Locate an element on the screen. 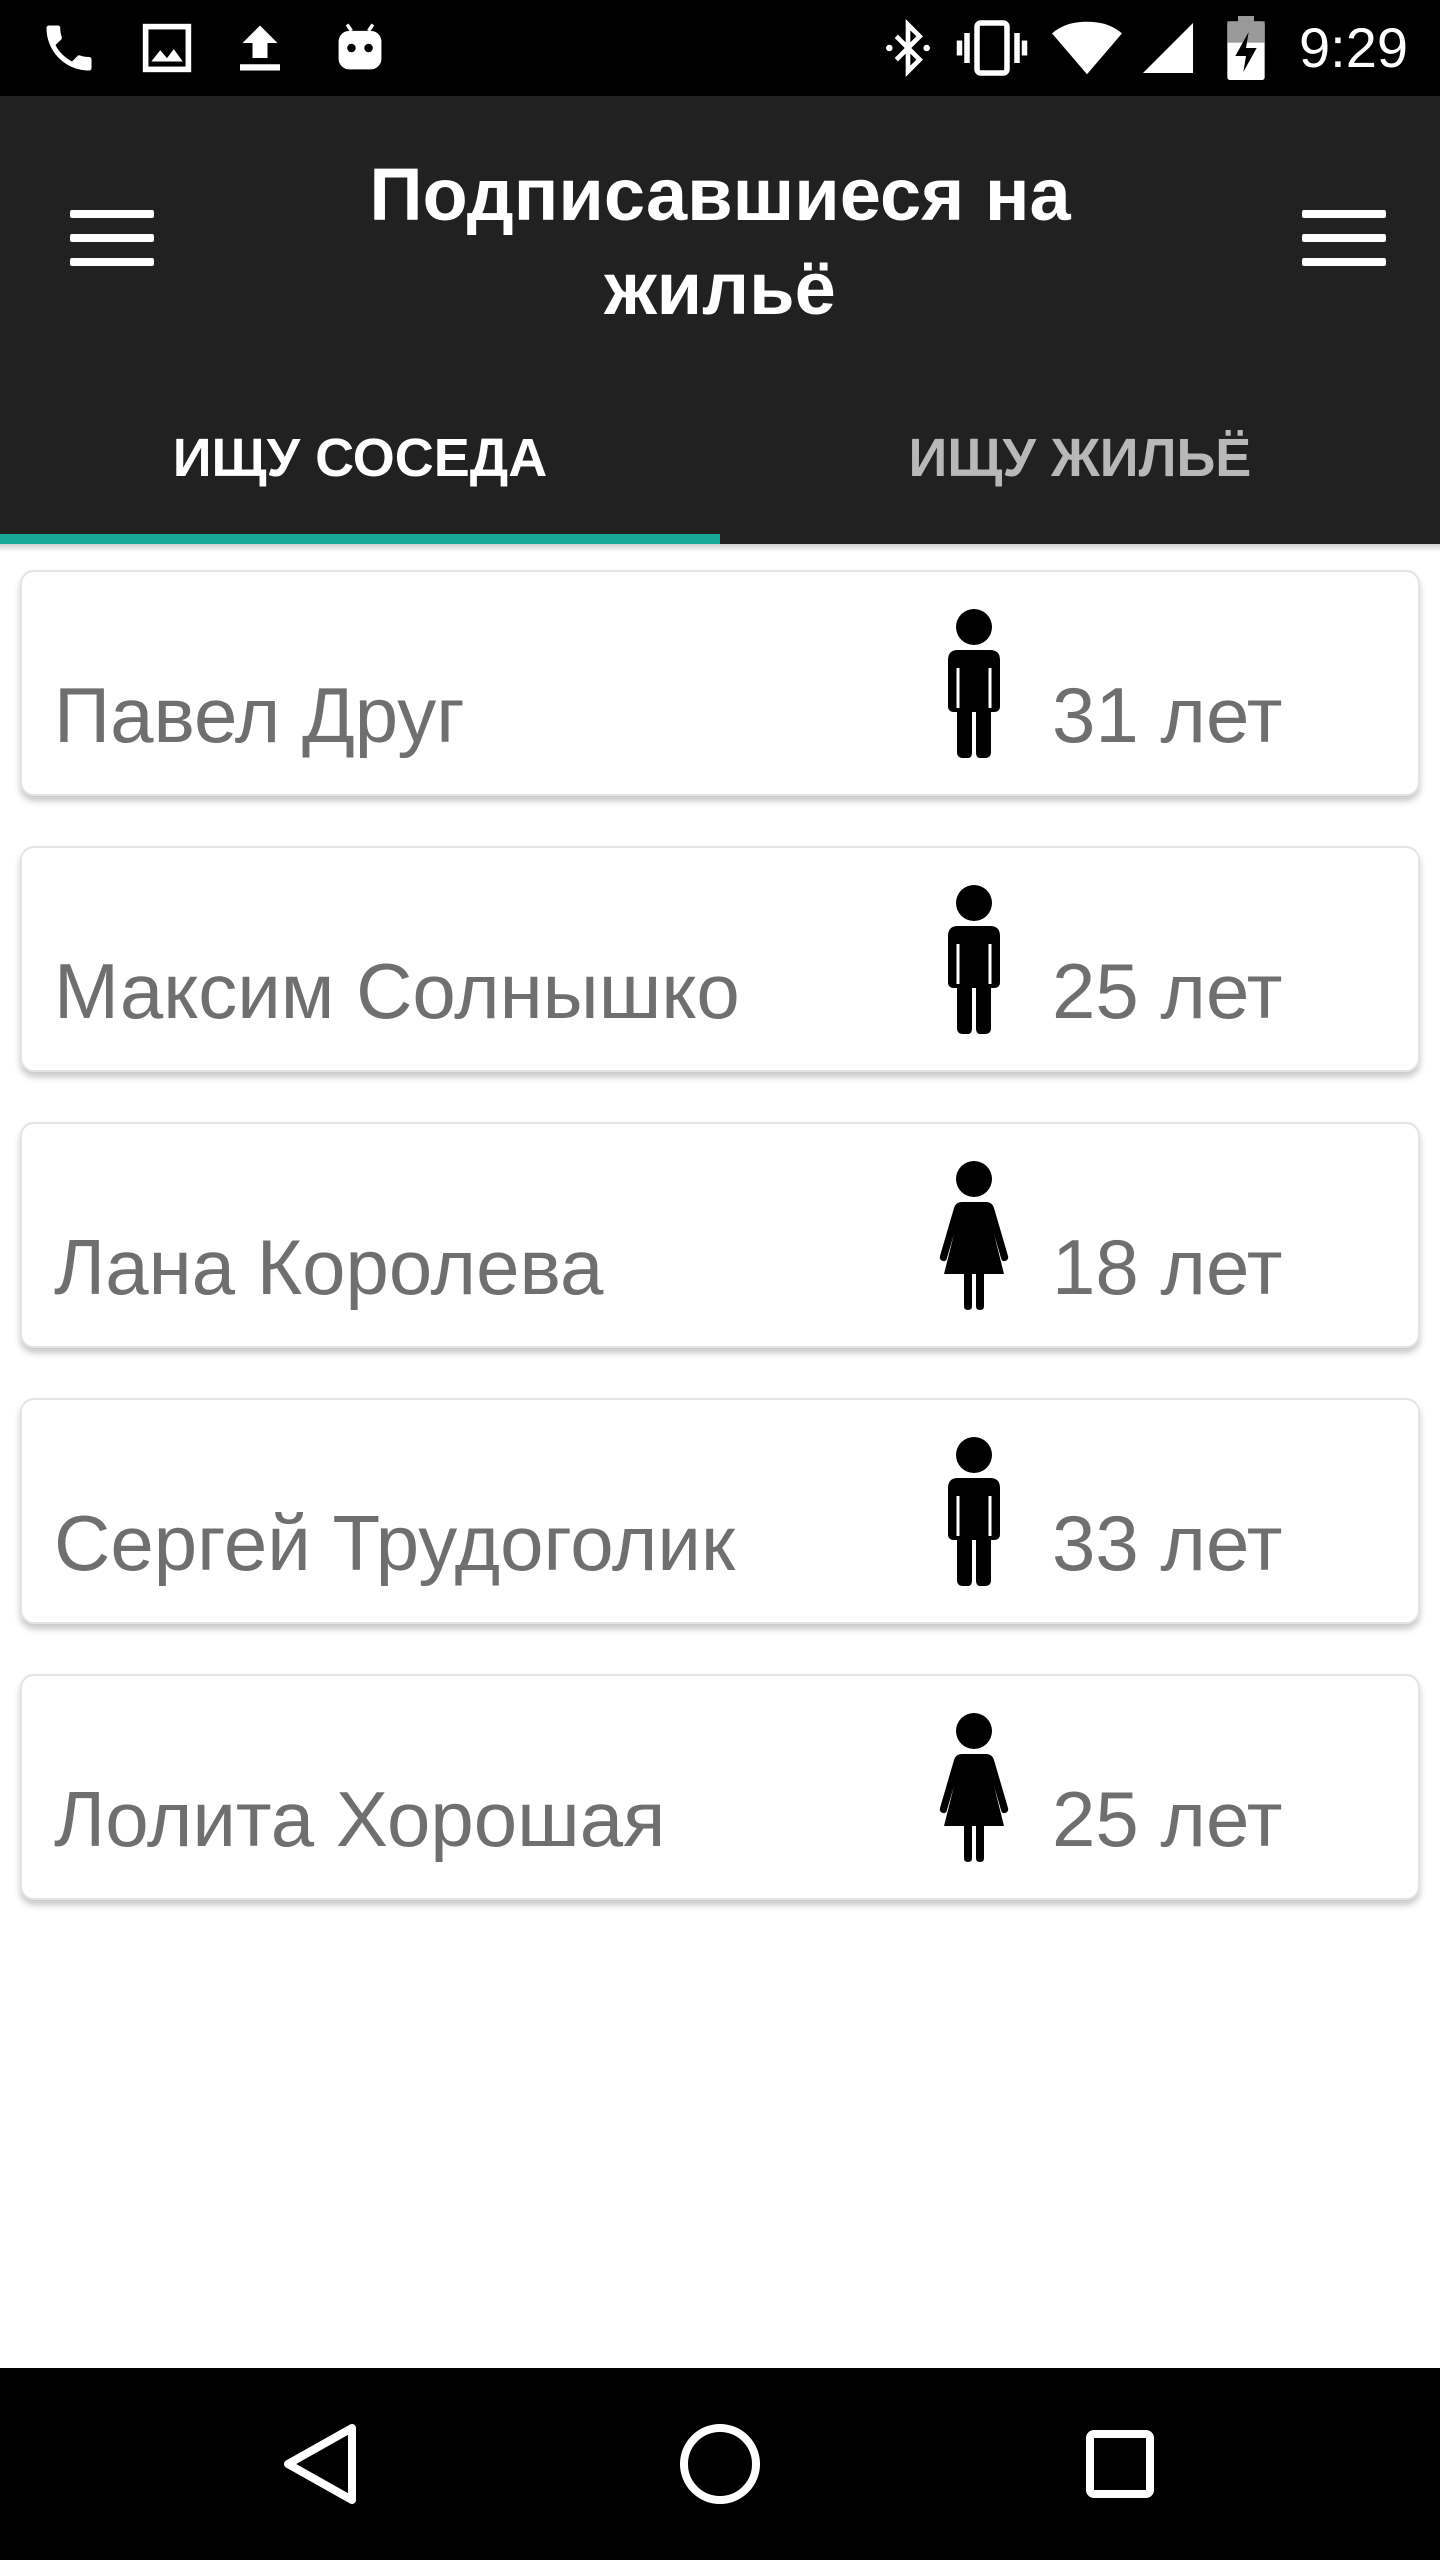 This screenshot has width=1440, height=2560. system-nav-bar is located at coordinates (720, 2464).